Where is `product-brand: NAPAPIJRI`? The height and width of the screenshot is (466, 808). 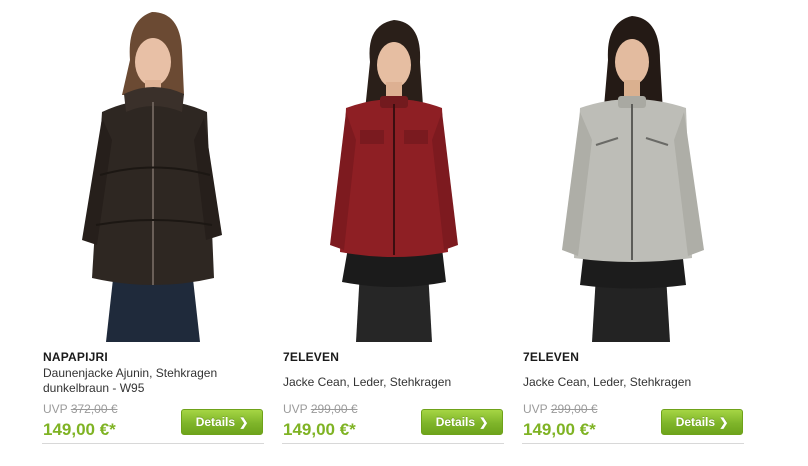
product-brand: NAPAPIJRI is located at coordinates (75, 357).